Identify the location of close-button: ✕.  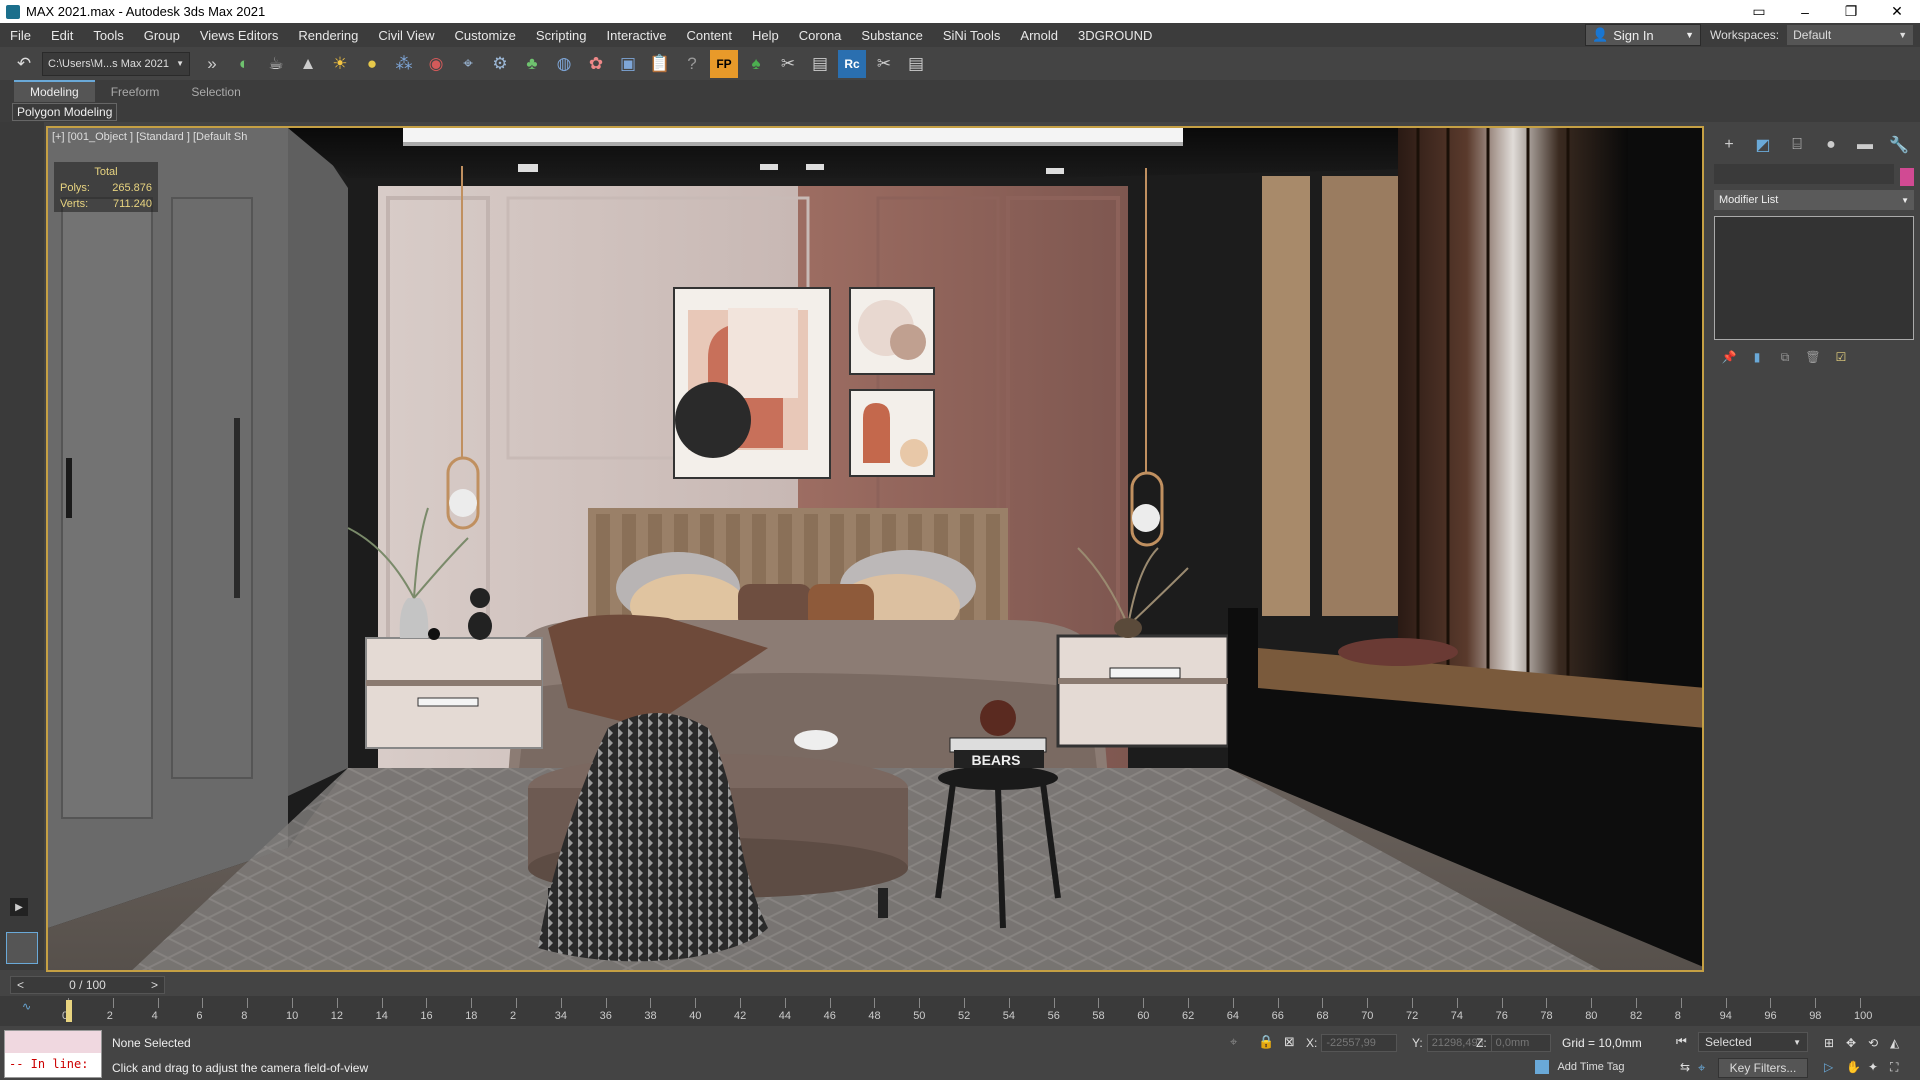
(1897, 11).